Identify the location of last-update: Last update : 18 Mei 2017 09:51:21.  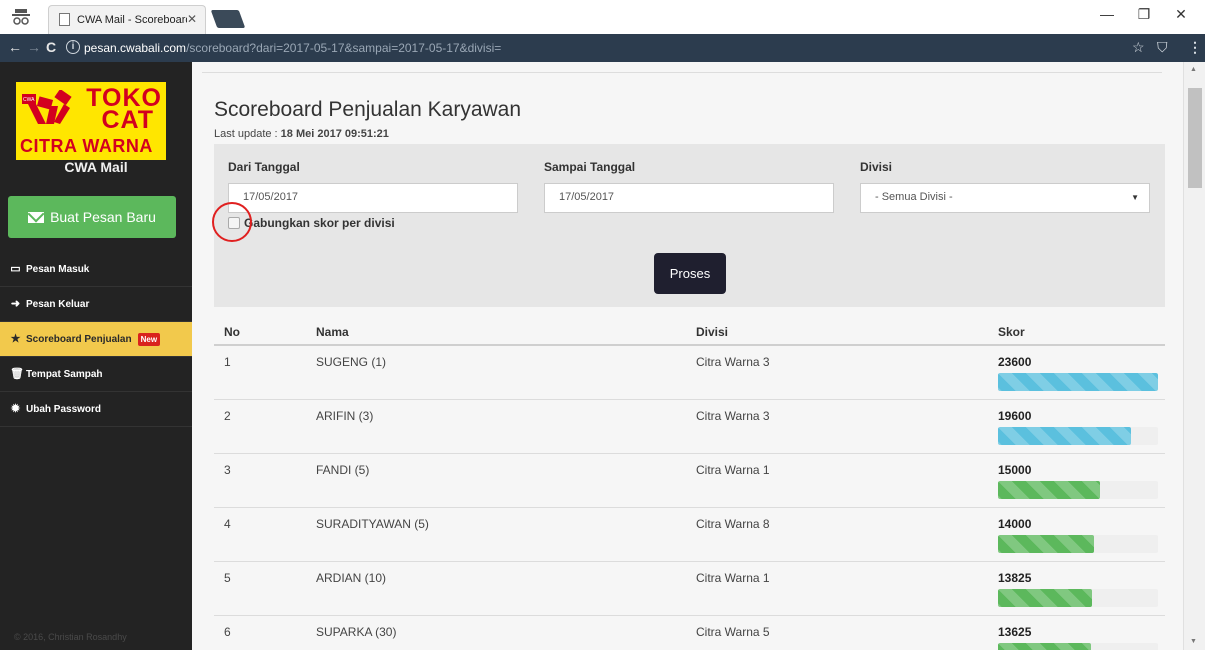
(301, 134).